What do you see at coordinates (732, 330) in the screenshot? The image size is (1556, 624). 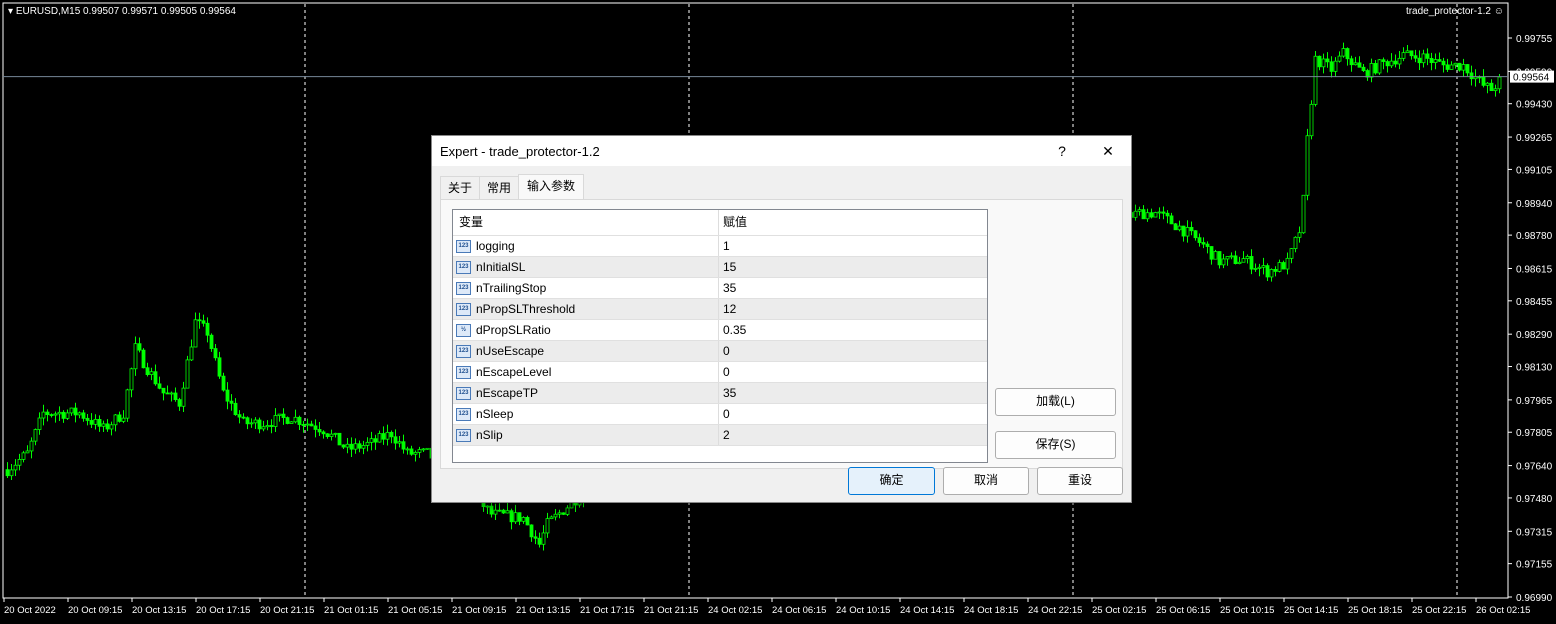 I see `param-value: 0.35` at bounding box center [732, 330].